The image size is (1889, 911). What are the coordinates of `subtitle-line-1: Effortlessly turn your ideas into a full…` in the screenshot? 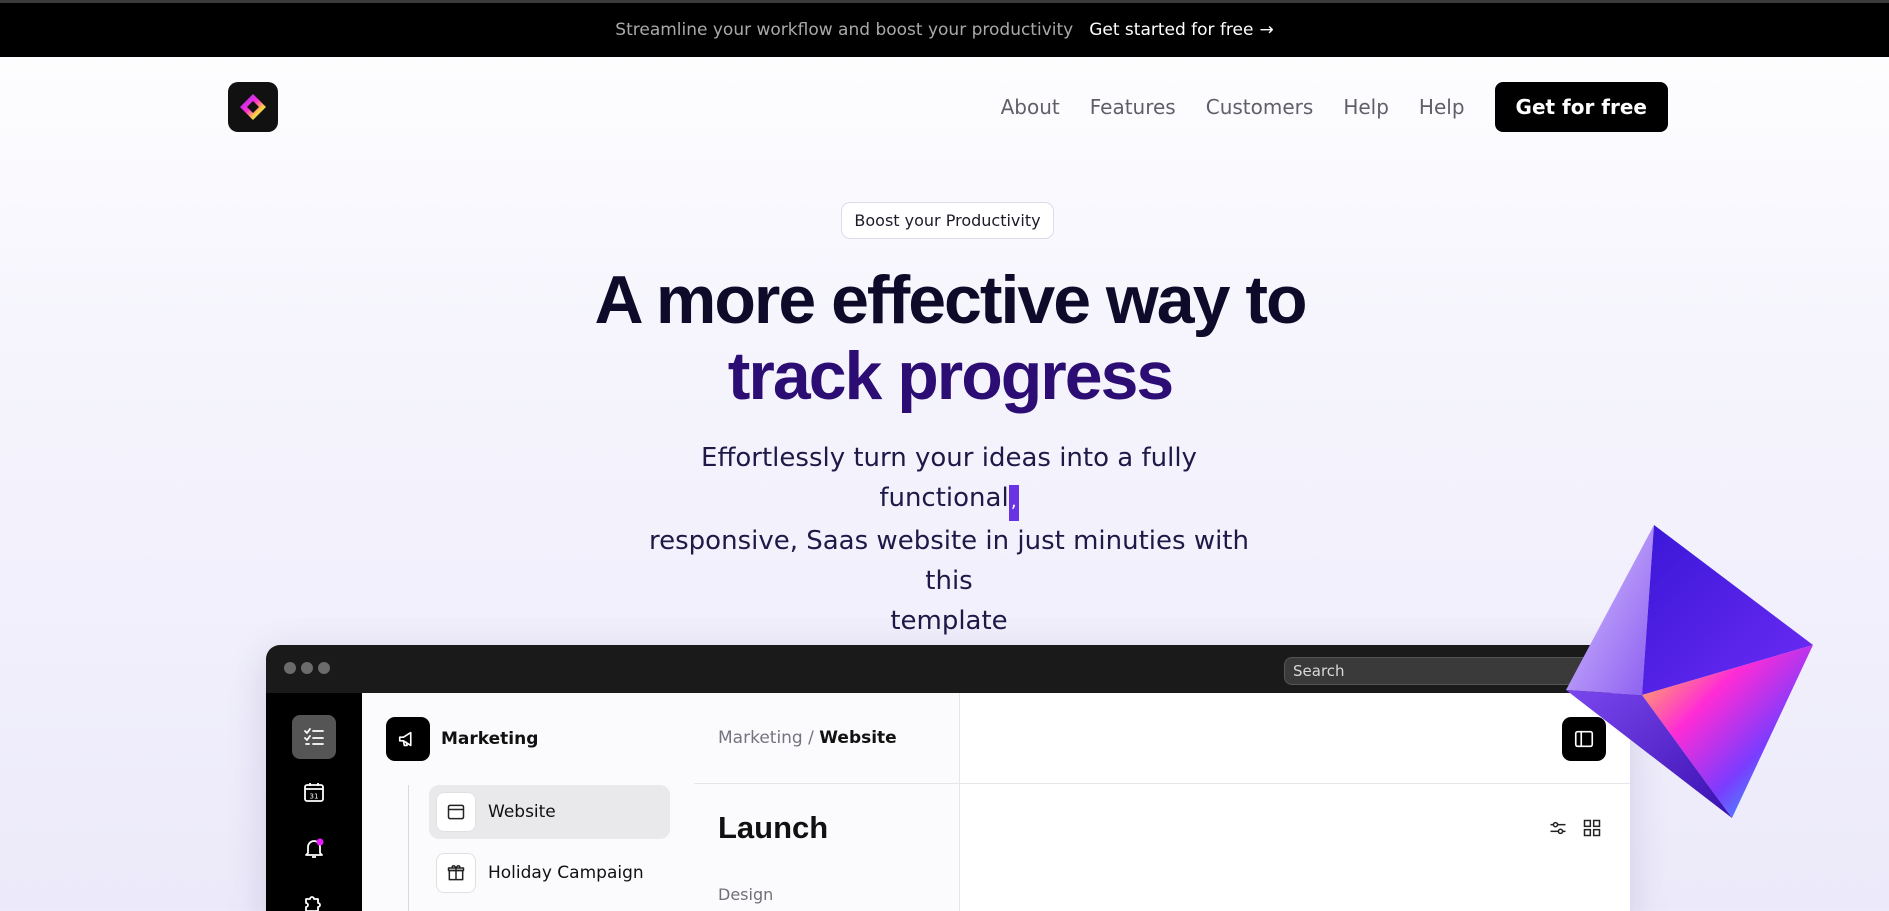 It's located at (949, 478).